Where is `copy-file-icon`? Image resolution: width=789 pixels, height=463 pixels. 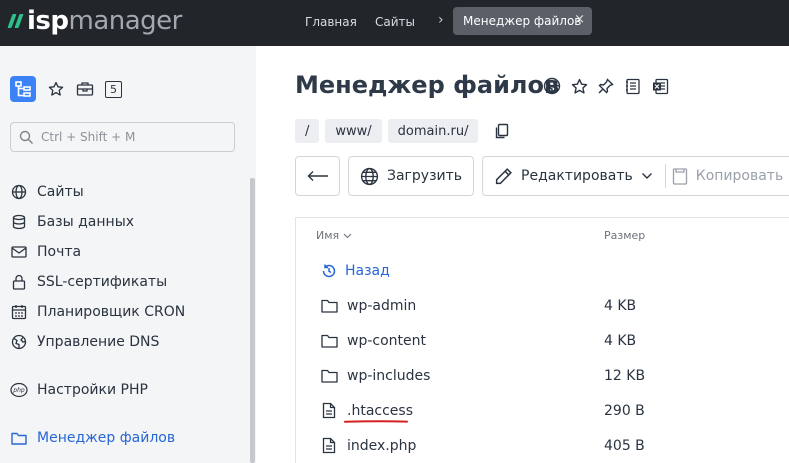 copy-file-icon is located at coordinates (679, 176).